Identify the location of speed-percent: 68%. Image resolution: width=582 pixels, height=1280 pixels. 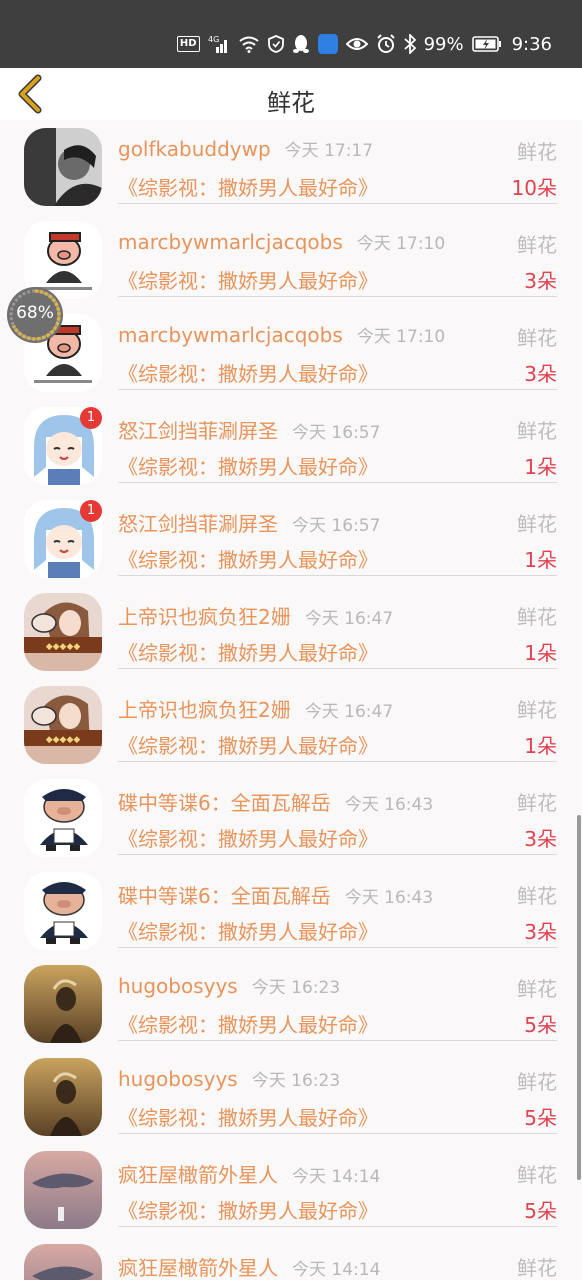
(35, 313).